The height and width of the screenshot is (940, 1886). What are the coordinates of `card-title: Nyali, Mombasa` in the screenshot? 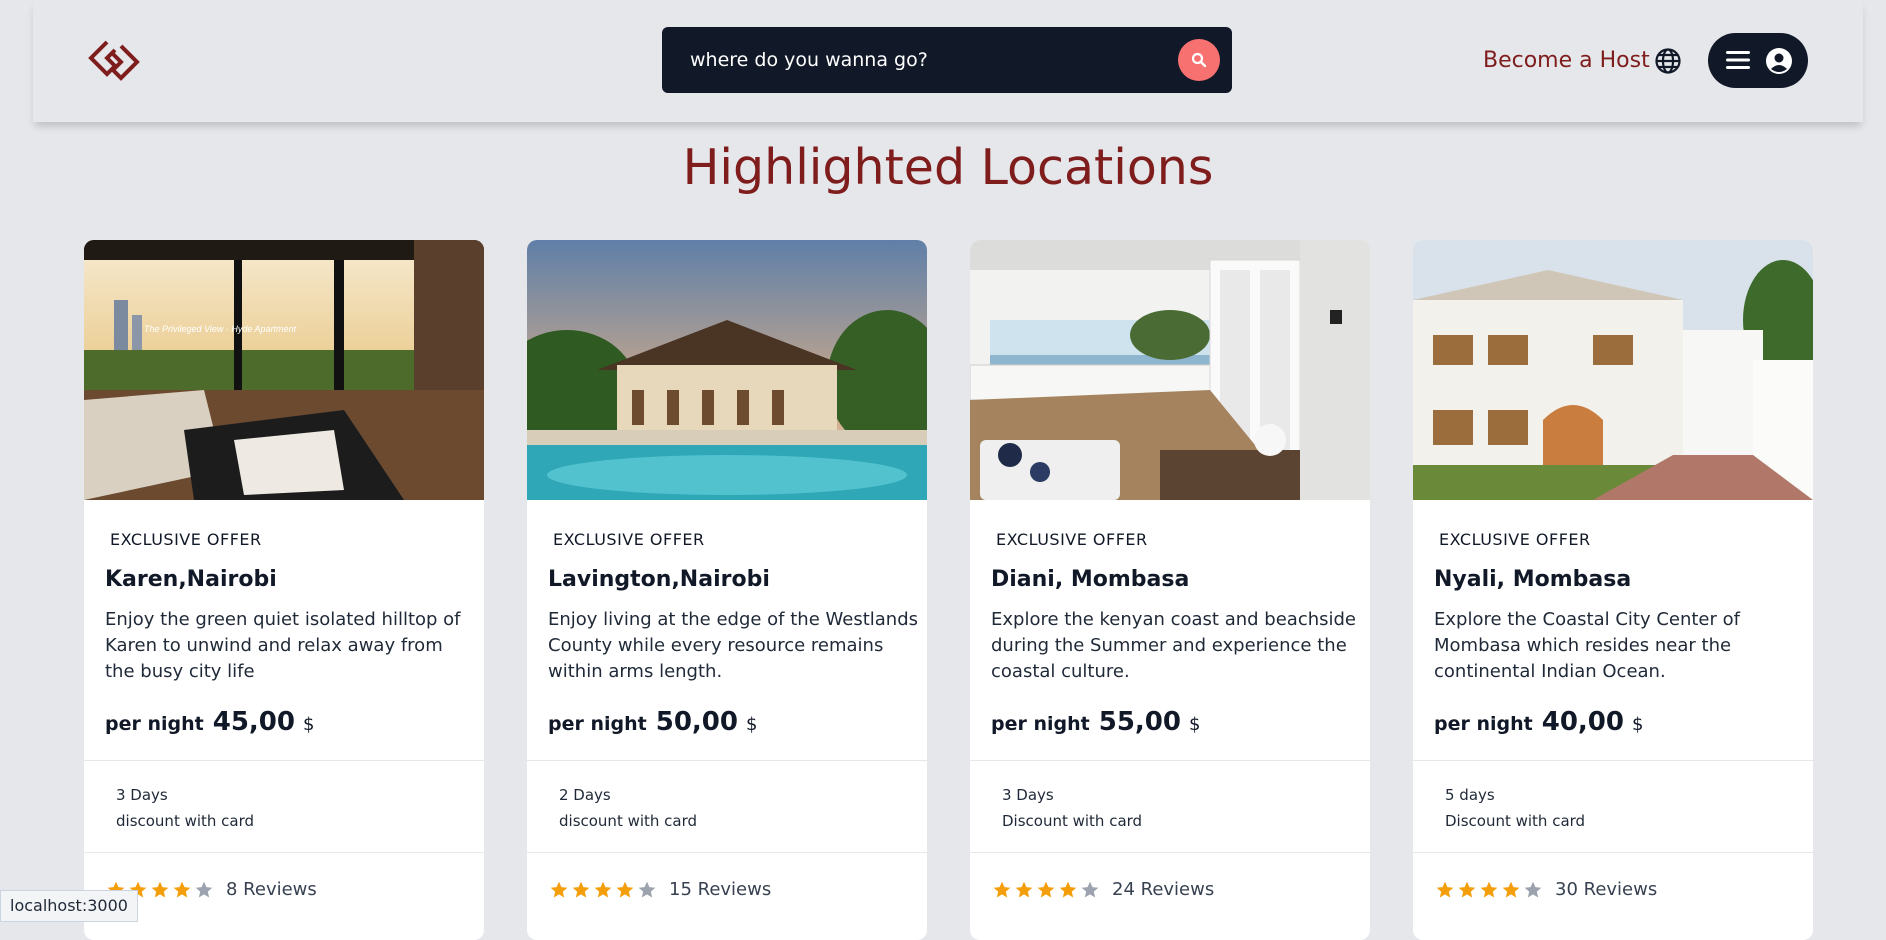 It's located at (1532, 579).